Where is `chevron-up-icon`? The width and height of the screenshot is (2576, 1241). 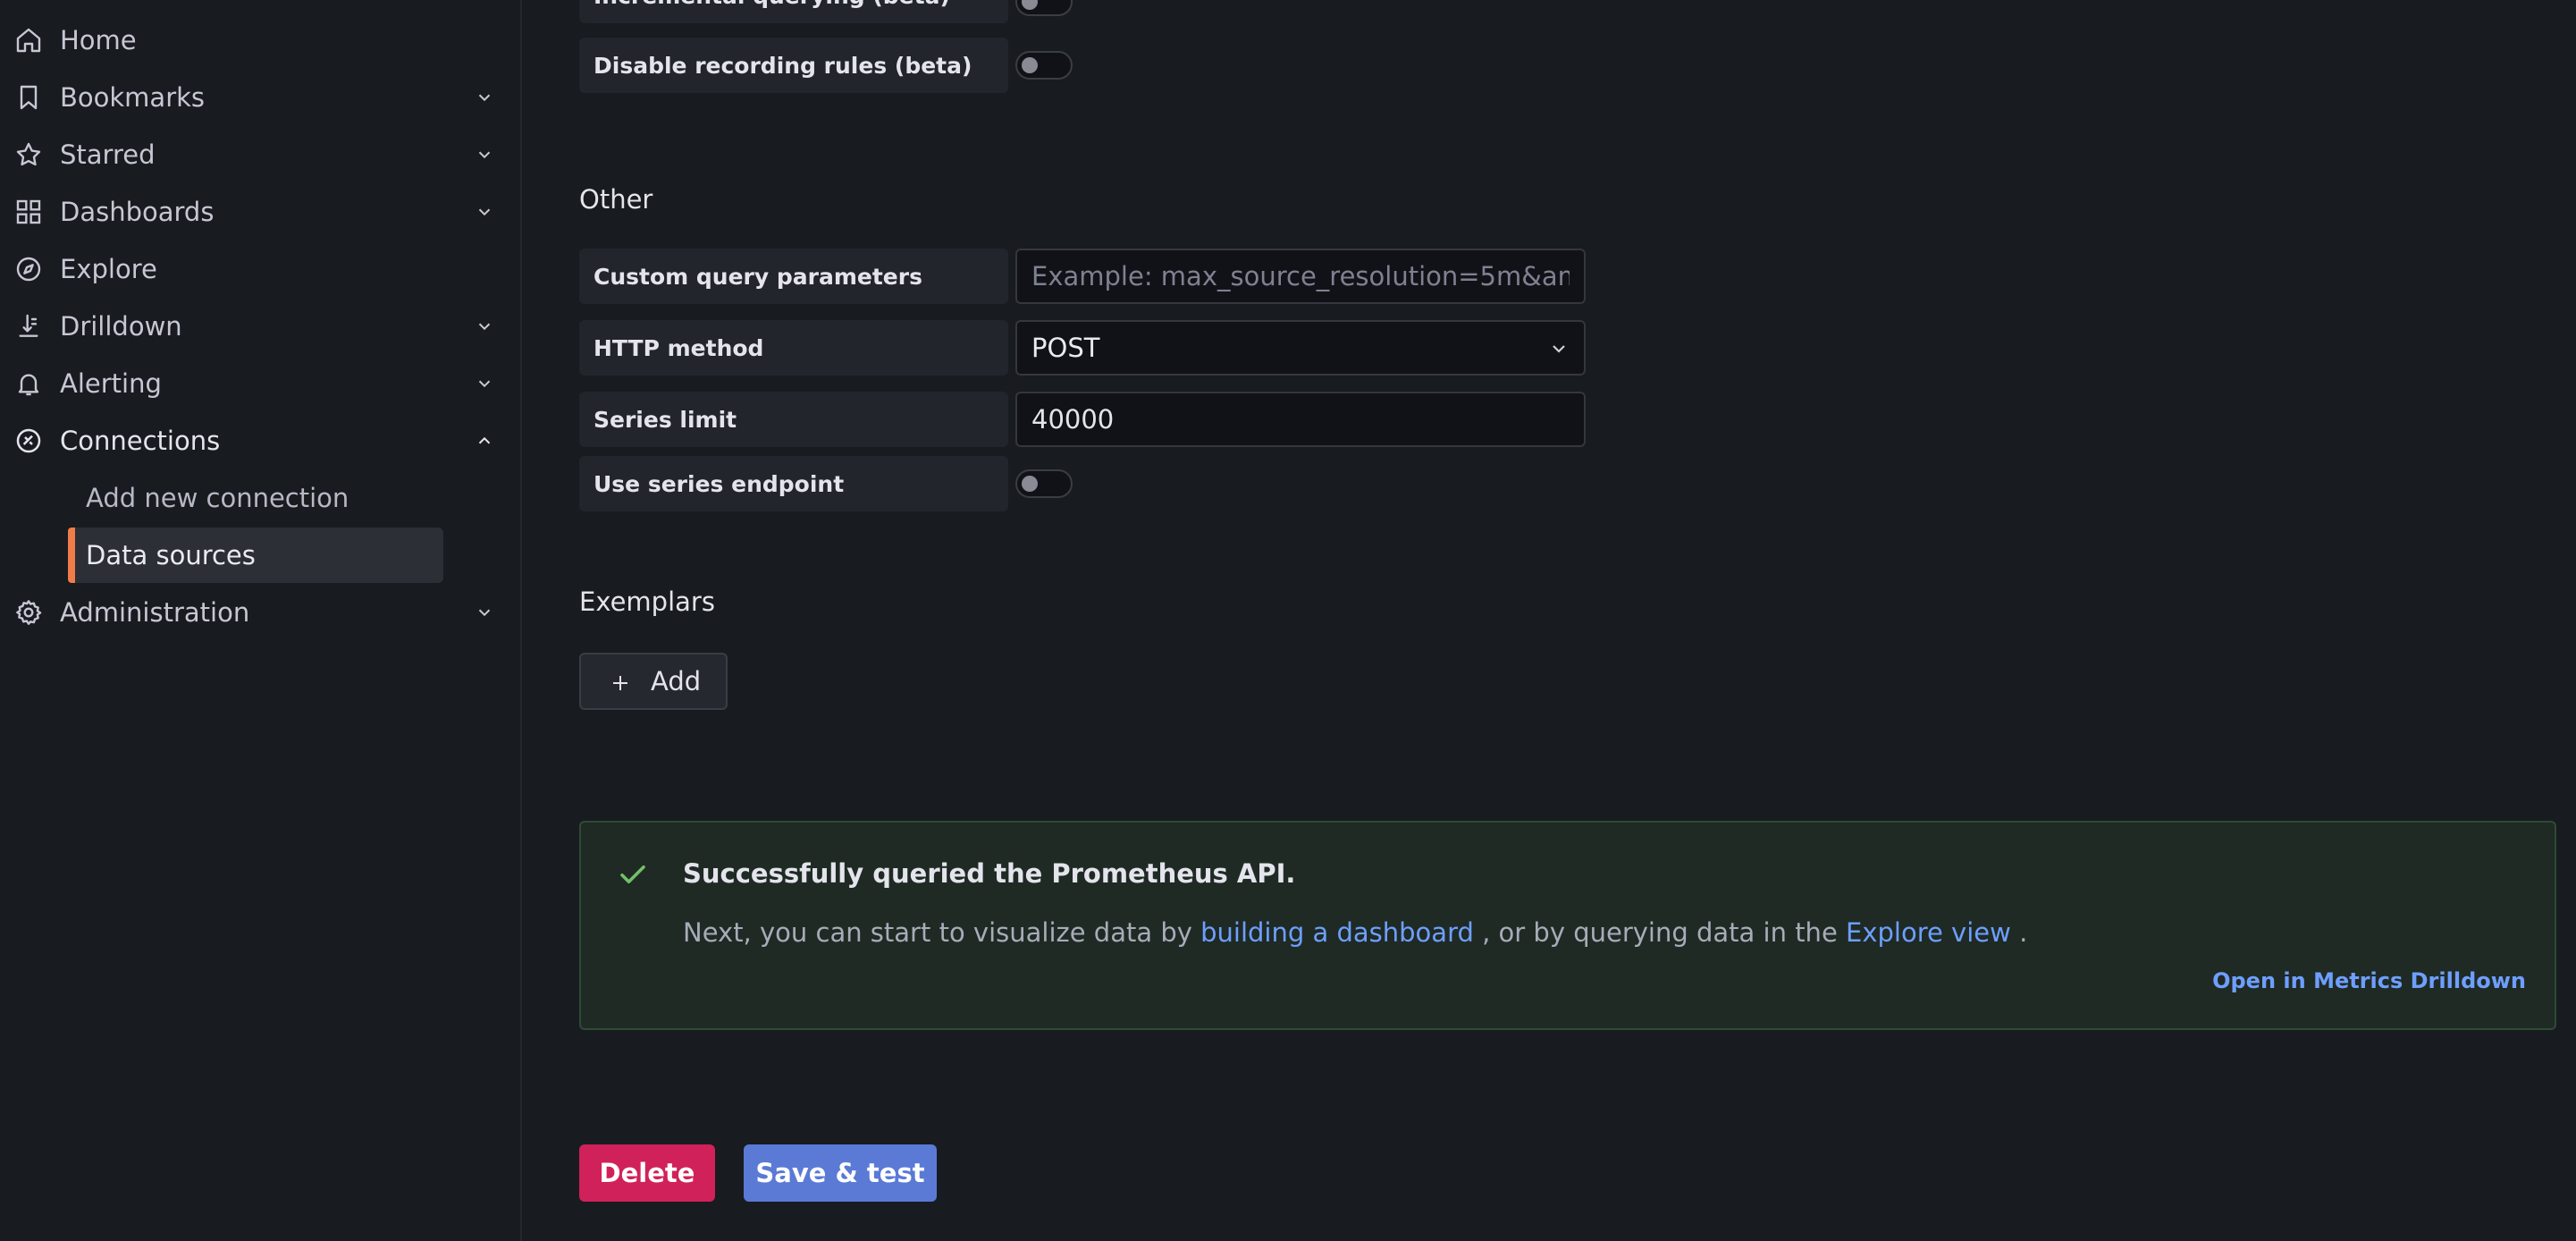 chevron-up-icon is located at coordinates (485, 440).